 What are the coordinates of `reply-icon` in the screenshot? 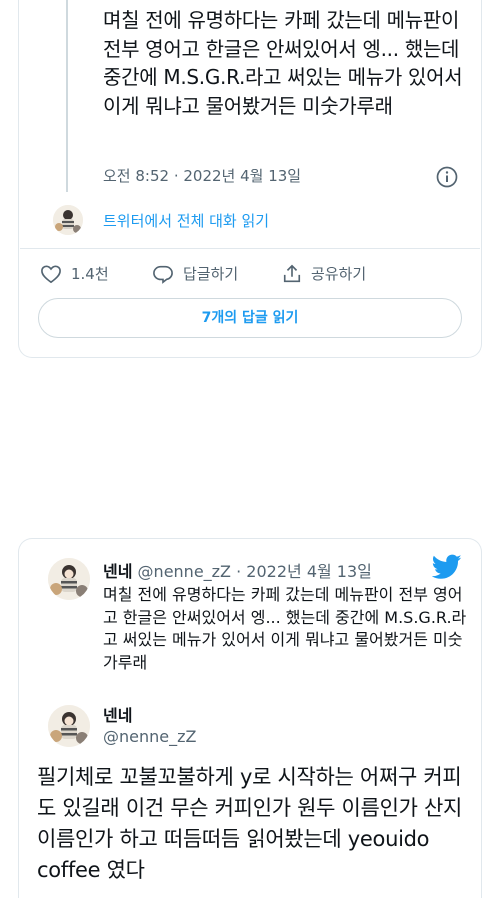 It's located at (163, 274).